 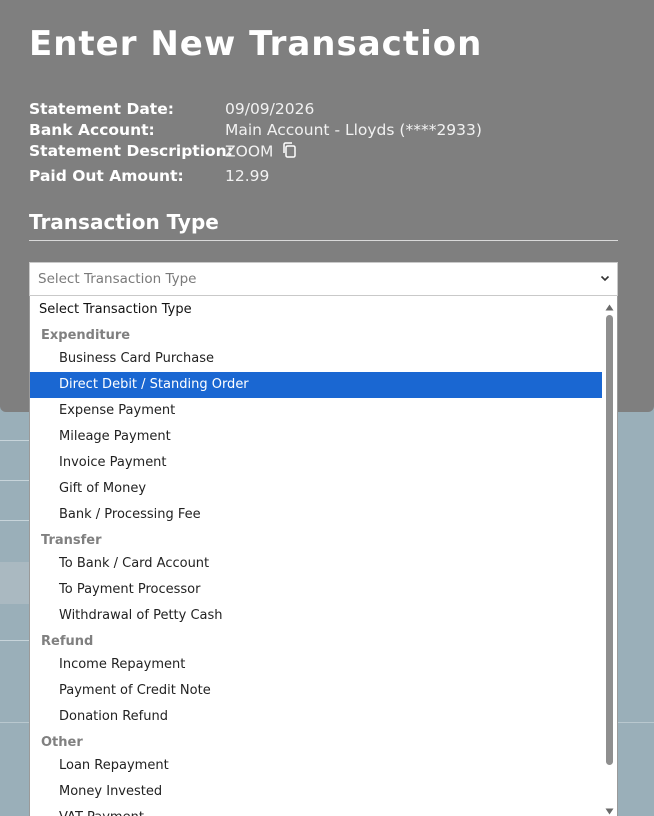 What do you see at coordinates (316, 310) in the screenshot?
I see `option-select-transaction-type: Select Transaction Type` at bounding box center [316, 310].